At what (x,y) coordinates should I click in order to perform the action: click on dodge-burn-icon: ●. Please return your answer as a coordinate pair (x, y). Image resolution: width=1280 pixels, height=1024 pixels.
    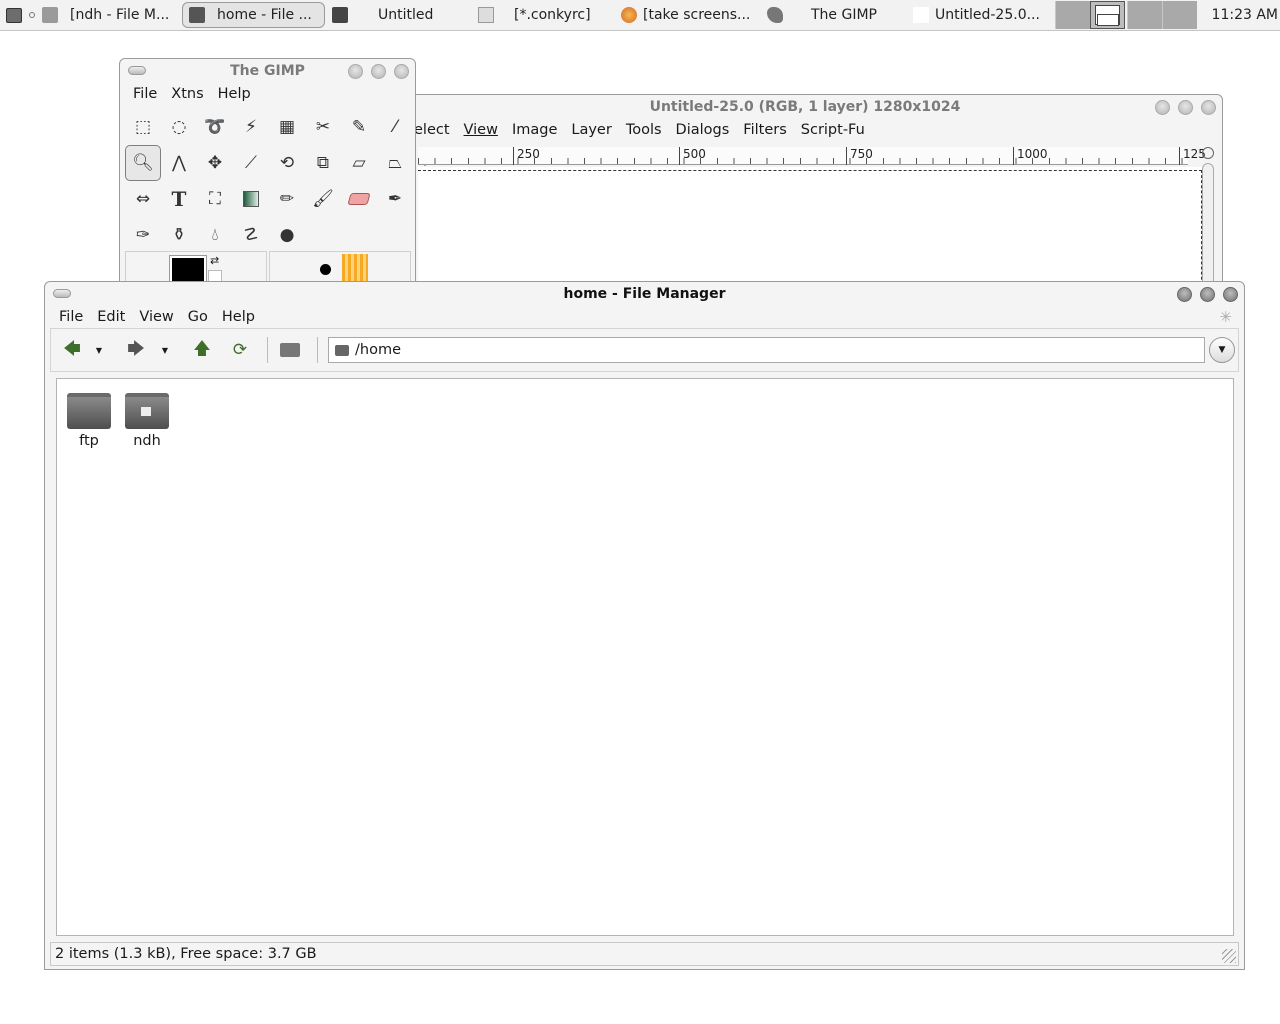
    Looking at the image, I should click on (287, 235).